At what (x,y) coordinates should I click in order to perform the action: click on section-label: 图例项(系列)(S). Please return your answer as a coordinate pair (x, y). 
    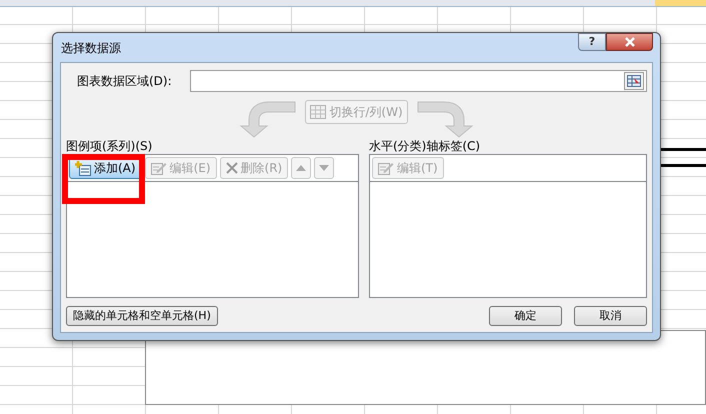
    Looking at the image, I should click on (110, 146).